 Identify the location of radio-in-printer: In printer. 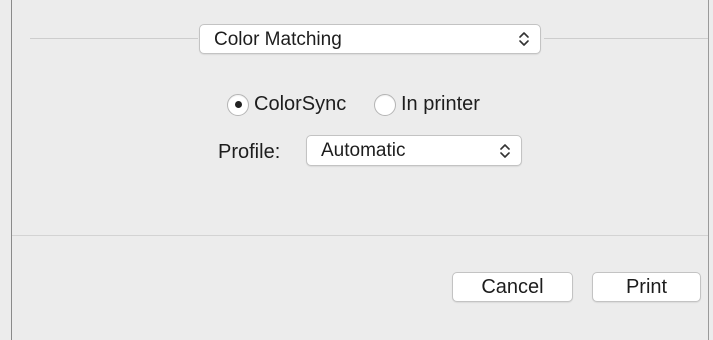
(427, 104).